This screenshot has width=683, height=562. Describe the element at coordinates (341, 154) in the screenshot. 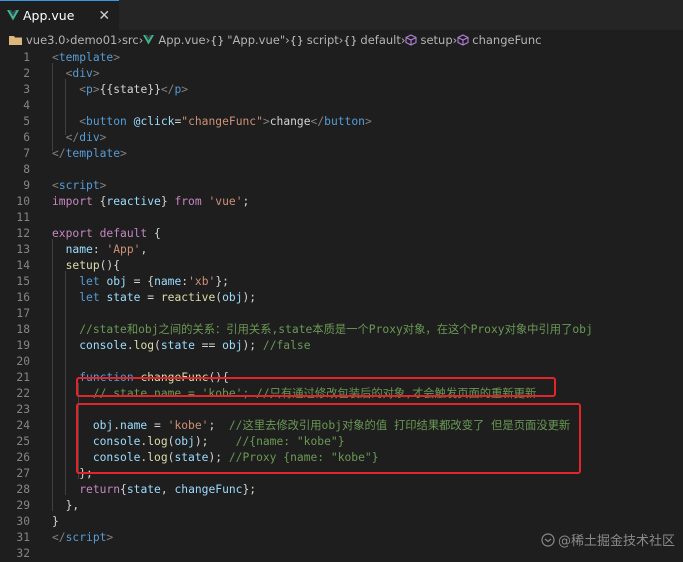

I see `code-line: 7 </template>` at that location.